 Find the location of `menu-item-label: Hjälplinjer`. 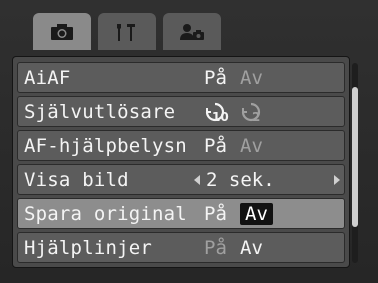

menu-item-label: Hjälplinjer is located at coordinates (88, 247).